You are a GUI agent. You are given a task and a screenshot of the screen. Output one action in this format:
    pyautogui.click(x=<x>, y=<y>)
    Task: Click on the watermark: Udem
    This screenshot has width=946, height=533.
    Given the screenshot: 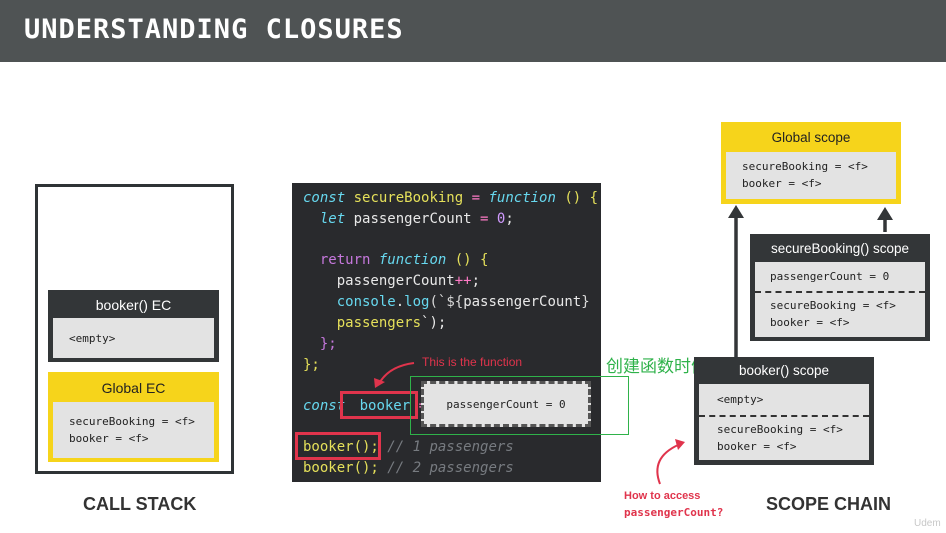 What is the action you would take?
    pyautogui.click(x=927, y=523)
    